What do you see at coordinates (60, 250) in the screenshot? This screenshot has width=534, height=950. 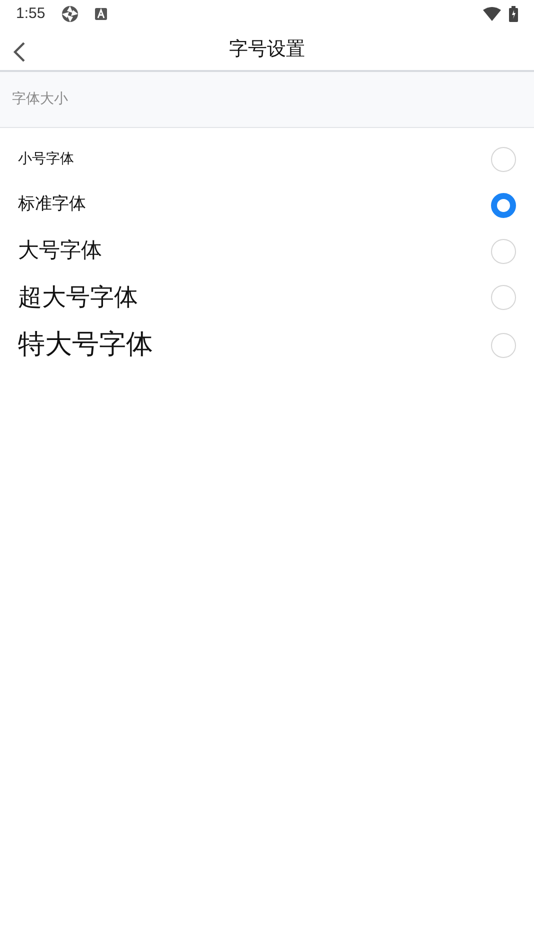 I see `option-label: 大号字体` at bounding box center [60, 250].